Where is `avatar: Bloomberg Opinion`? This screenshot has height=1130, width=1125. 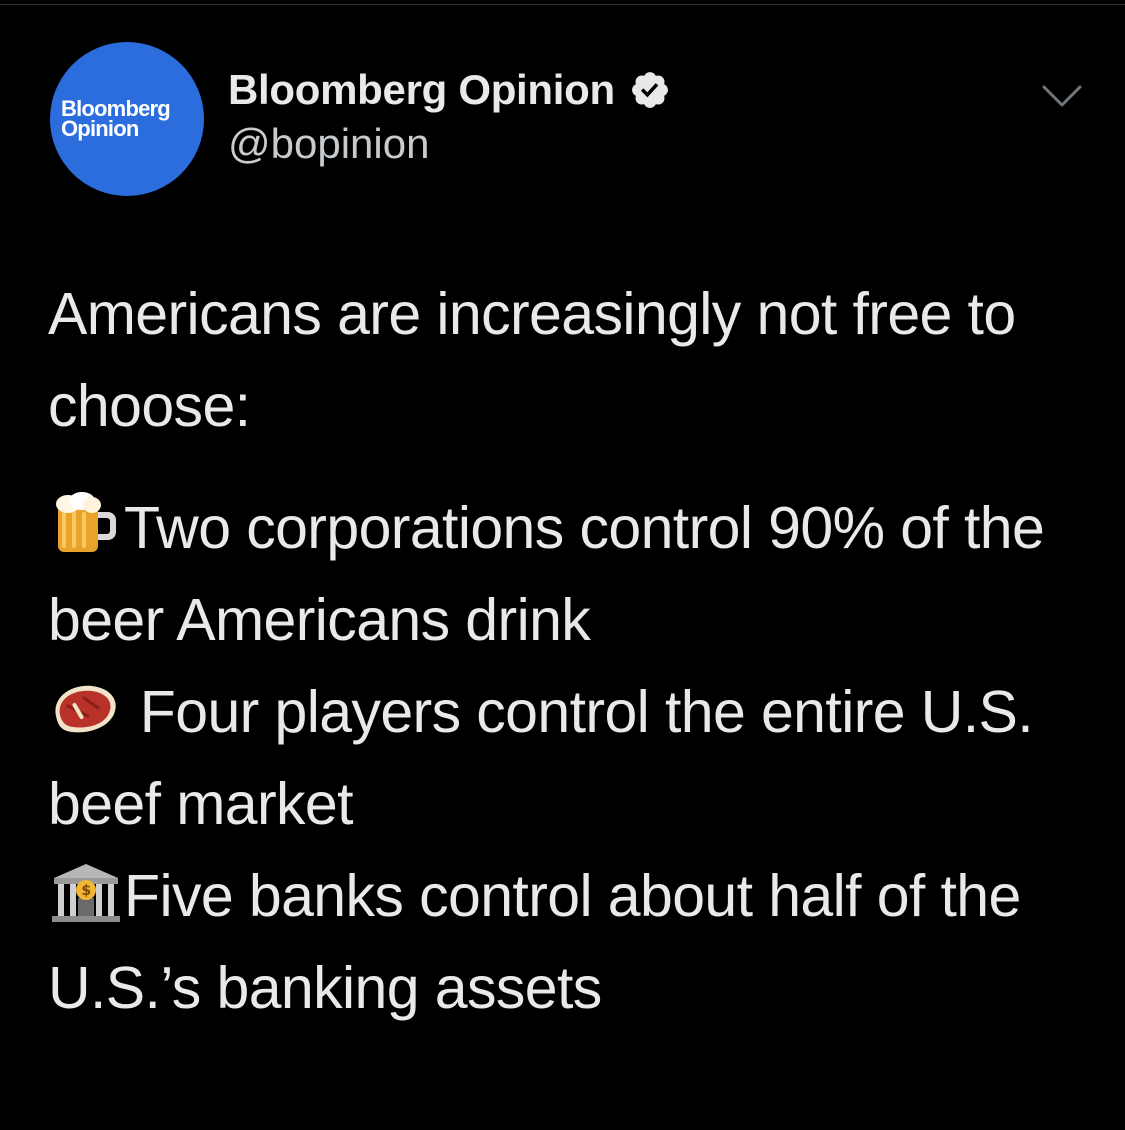
avatar: Bloomberg Opinion is located at coordinates (127, 119).